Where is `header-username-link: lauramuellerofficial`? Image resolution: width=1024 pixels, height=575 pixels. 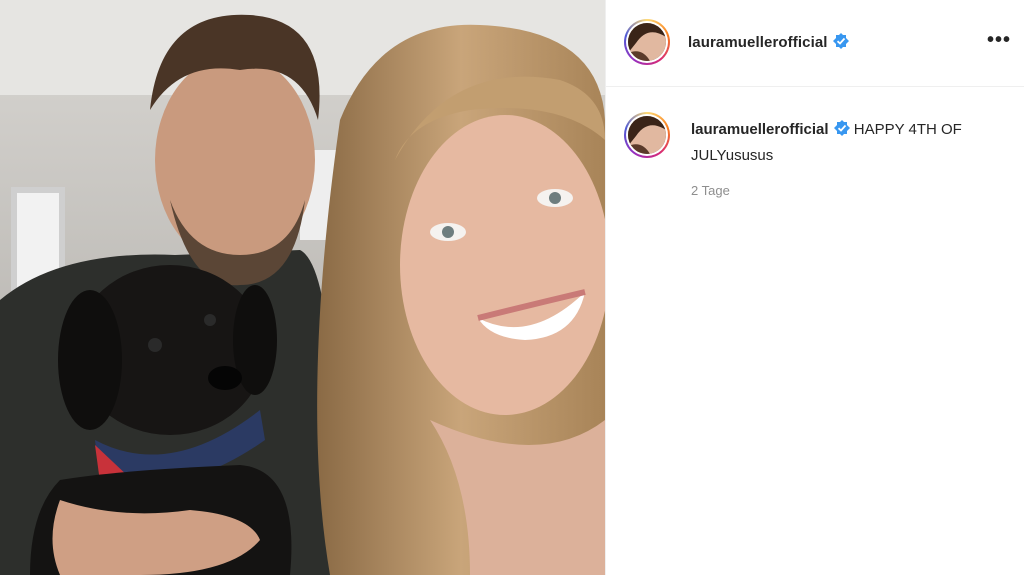
header-username-link: lauramuellerofficial is located at coordinates (768, 43).